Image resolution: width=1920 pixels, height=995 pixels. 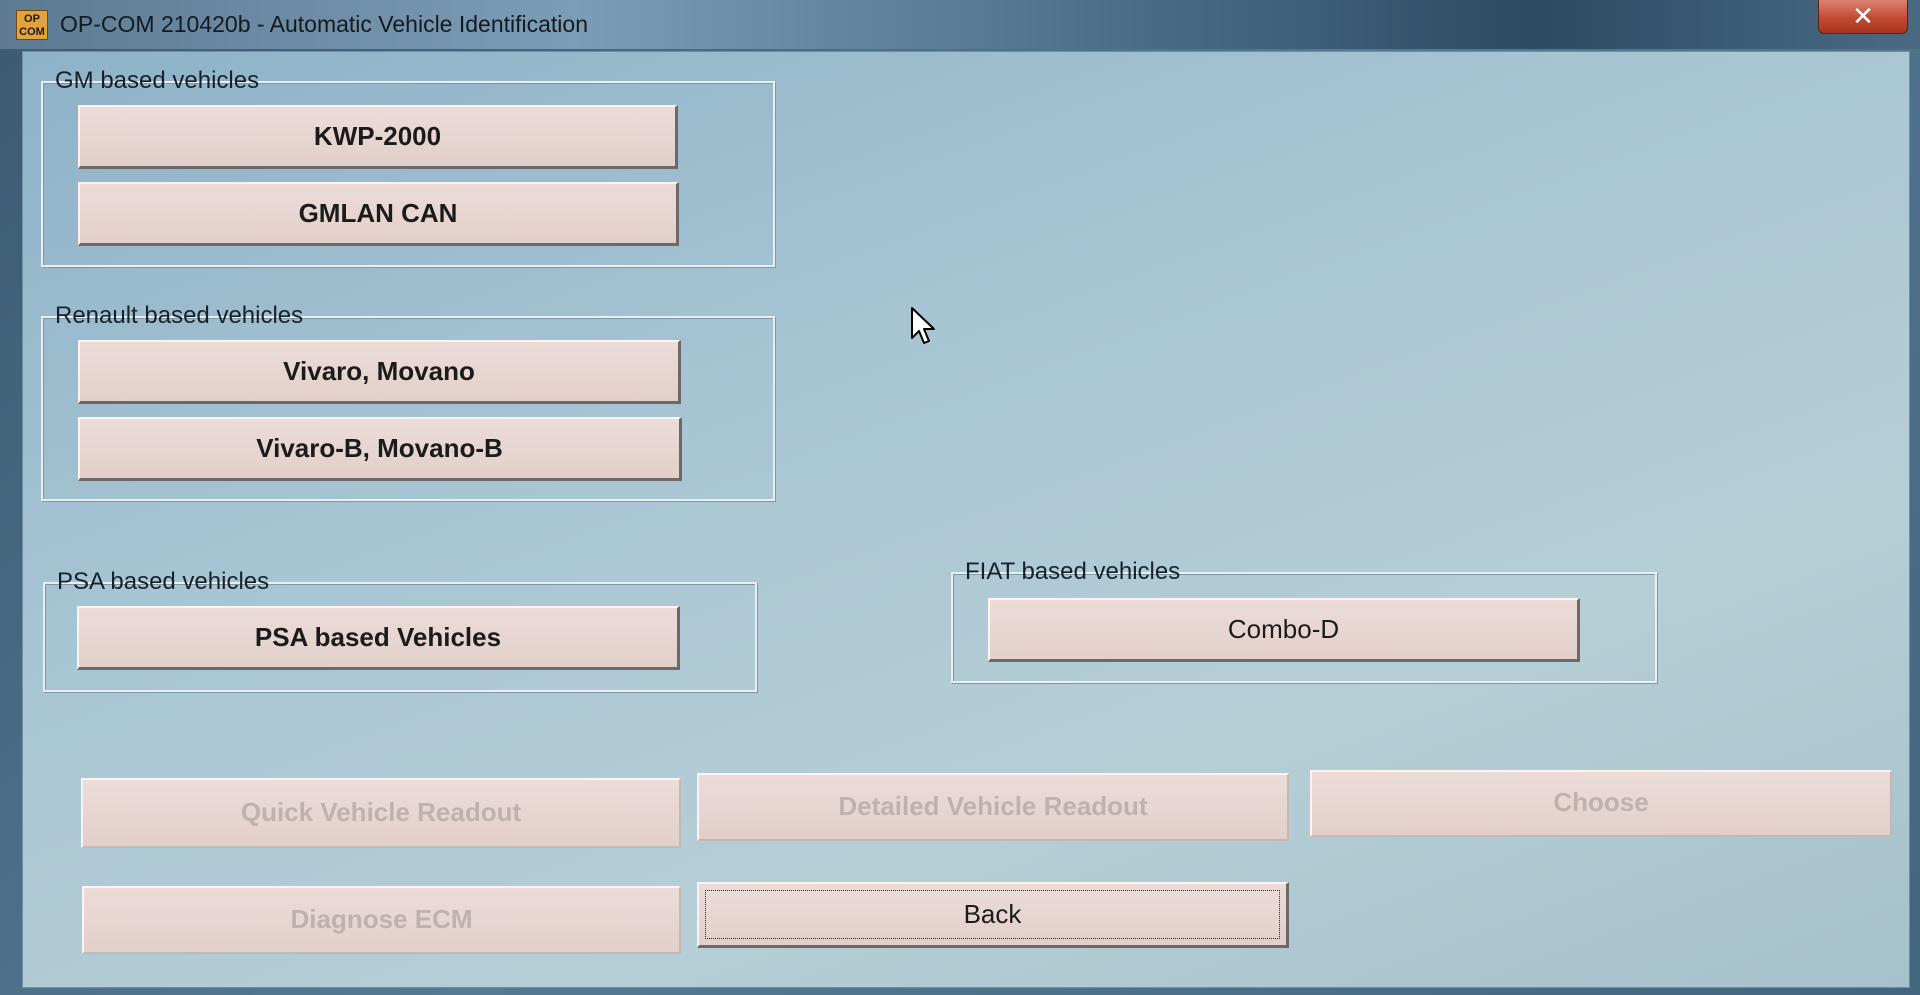 I want to click on kwp-2000-button: KWP-2000, so click(x=378, y=137).